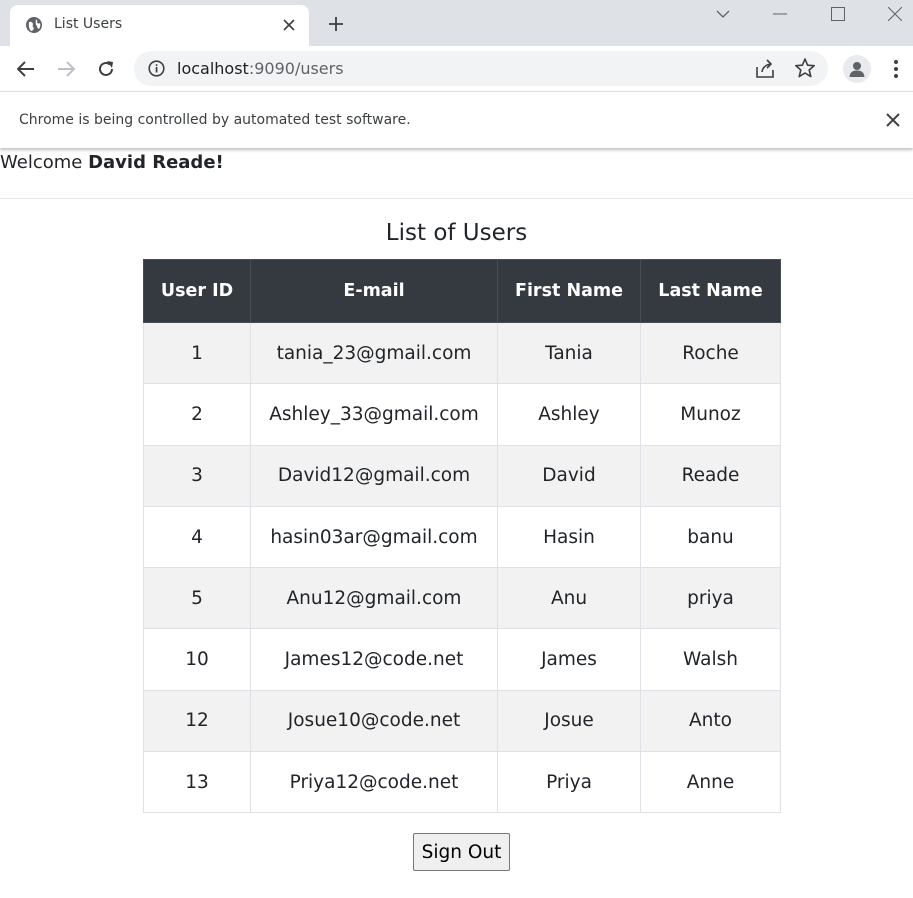 The height and width of the screenshot is (898, 913). I want to click on table-row: 1 tania_23@gmail.com Tania Roche, so click(462, 353).